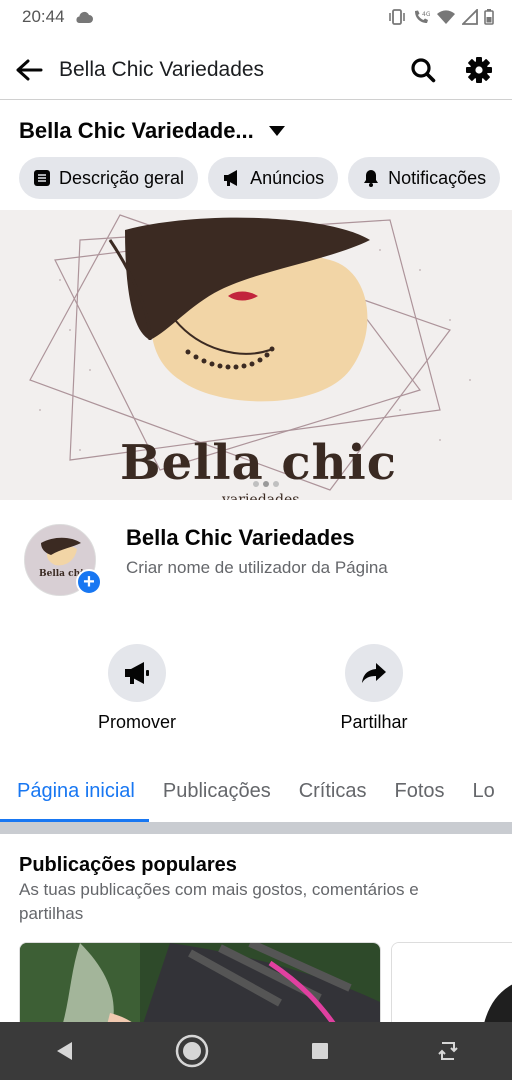  What do you see at coordinates (257, 568) in the screenshot?
I see `create-username-link: Criar nome de utilizador da Página` at bounding box center [257, 568].